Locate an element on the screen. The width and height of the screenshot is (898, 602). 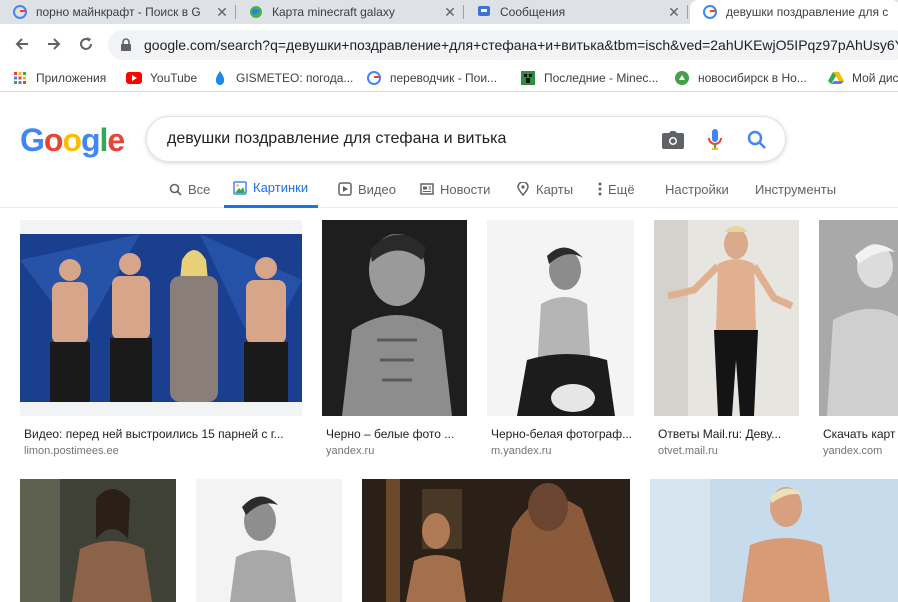
tab-label: Карты is located at coordinates (555, 189).